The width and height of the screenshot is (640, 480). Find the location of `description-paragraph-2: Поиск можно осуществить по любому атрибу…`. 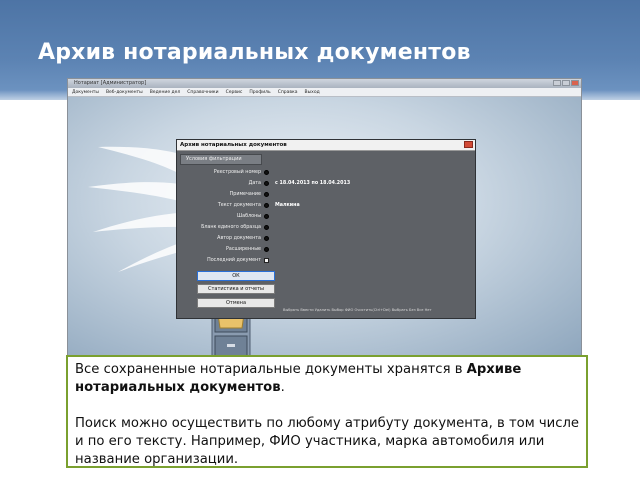

description-paragraph-2: Поиск можно осуществить по любому атрибу… is located at coordinates (327, 441).